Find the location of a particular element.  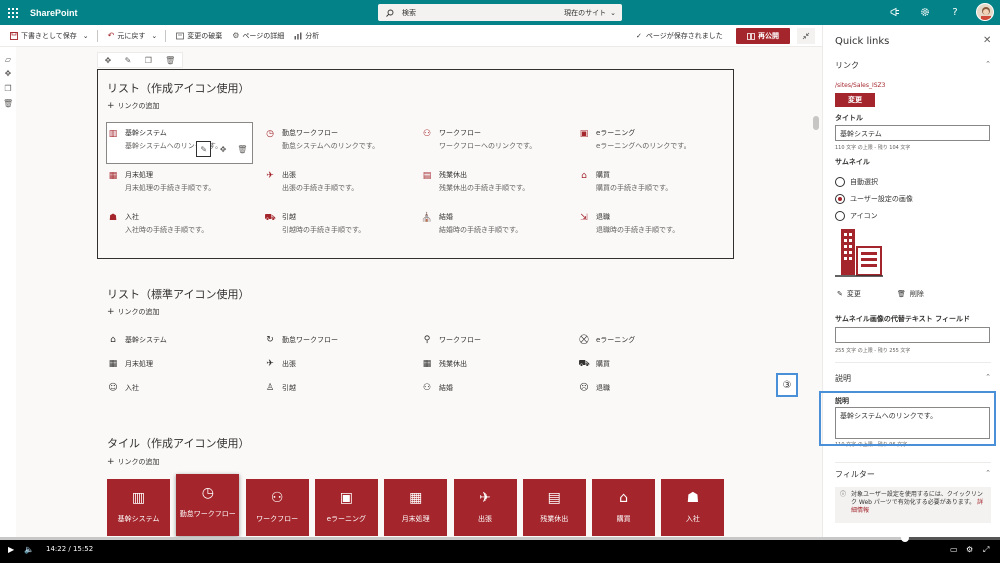

quick-link-item: ⛟ 引越 引越時の手続き手順です。 is located at coordinates (314, 223).